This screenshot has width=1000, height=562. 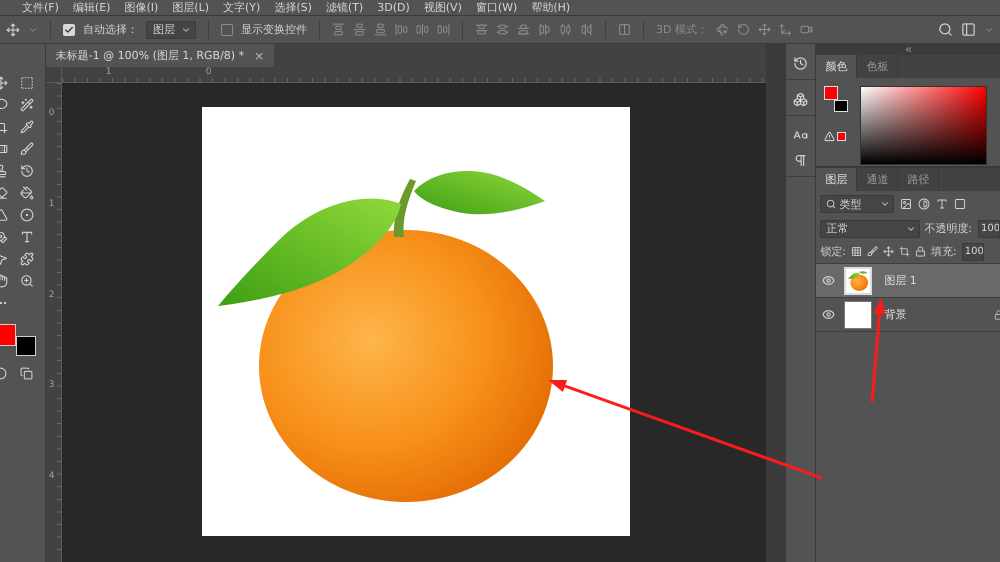 What do you see at coordinates (960, 204) in the screenshot?
I see `shape-filter-icon` at bounding box center [960, 204].